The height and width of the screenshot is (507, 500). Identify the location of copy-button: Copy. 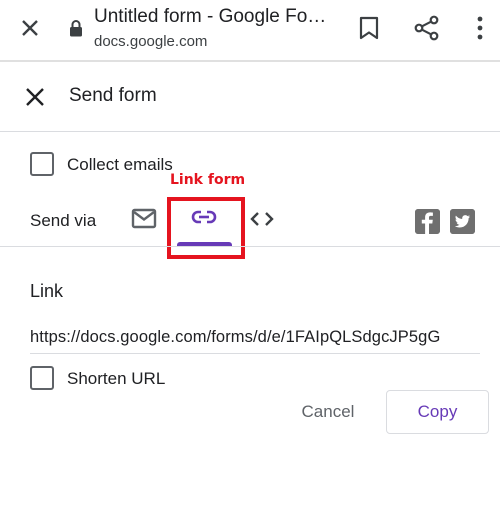
(437, 412).